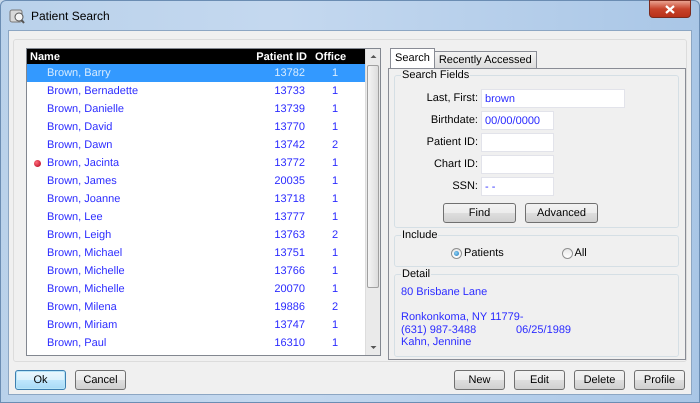  I want to click on patient-row: Brown, Bernadette 13733 1, so click(196, 91).